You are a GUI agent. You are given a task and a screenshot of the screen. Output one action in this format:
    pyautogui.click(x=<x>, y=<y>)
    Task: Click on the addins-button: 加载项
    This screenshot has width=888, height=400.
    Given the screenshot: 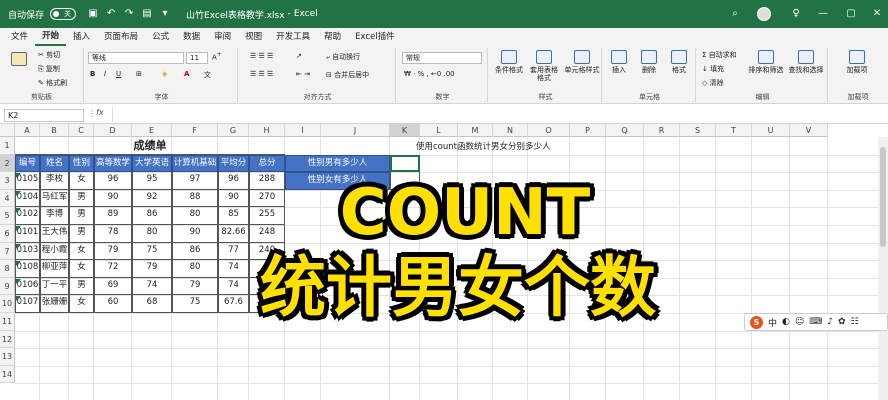 What is the action you would take?
    pyautogui.click(x=857, y=62)
    